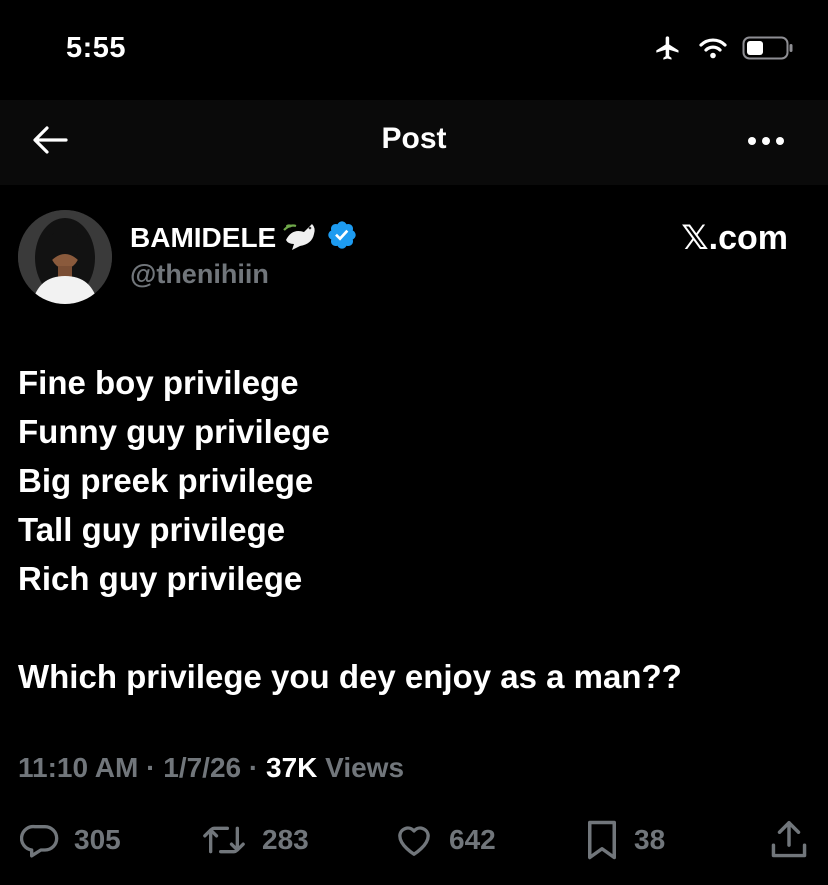 The height and width of the screenshot is (885, 828). What do you see at coordinates (350, 676) in the screenshot?
I see `post-line: Which privilege you dey enjoy as a man??` at bounding box center [350, 676].